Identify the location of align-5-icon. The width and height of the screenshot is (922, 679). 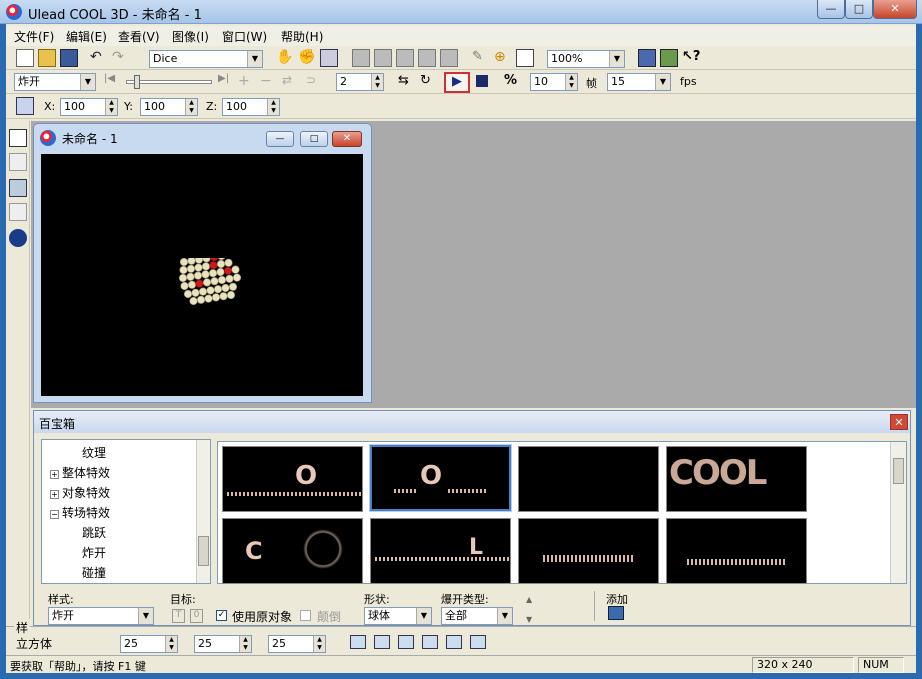
(449, 58).